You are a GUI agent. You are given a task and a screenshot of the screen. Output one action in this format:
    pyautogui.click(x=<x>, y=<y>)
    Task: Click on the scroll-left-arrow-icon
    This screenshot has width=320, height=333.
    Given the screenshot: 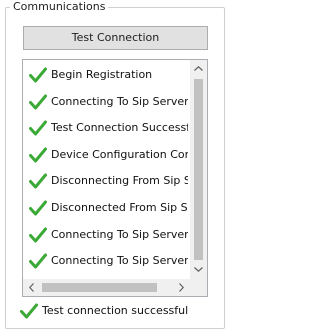 What is the action you would take?
    pyautogui.click(x=31, y=287)
    